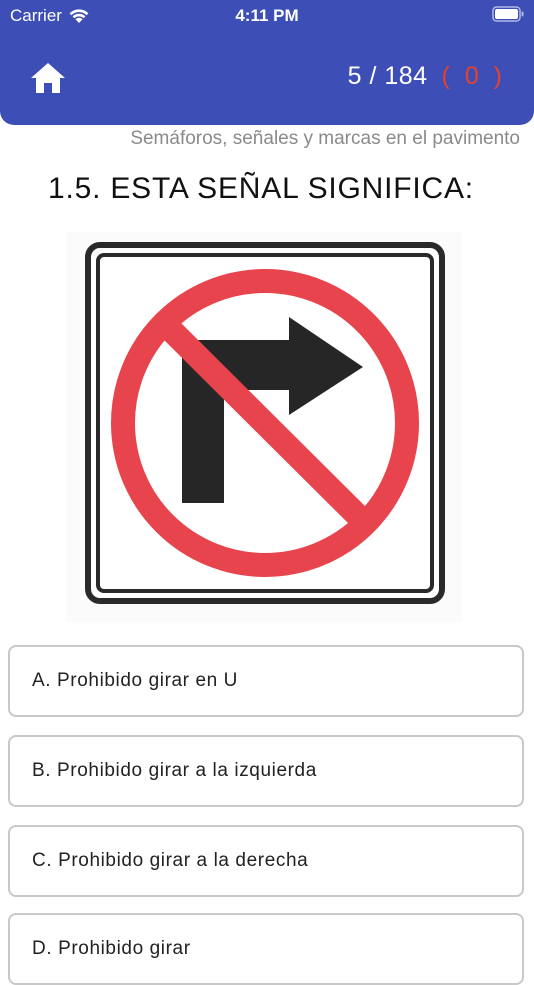 This screenshot has height=985, width=534. I want to click on answer-option-label: C. Prohibido girar a la derecha, so click(170, 860).